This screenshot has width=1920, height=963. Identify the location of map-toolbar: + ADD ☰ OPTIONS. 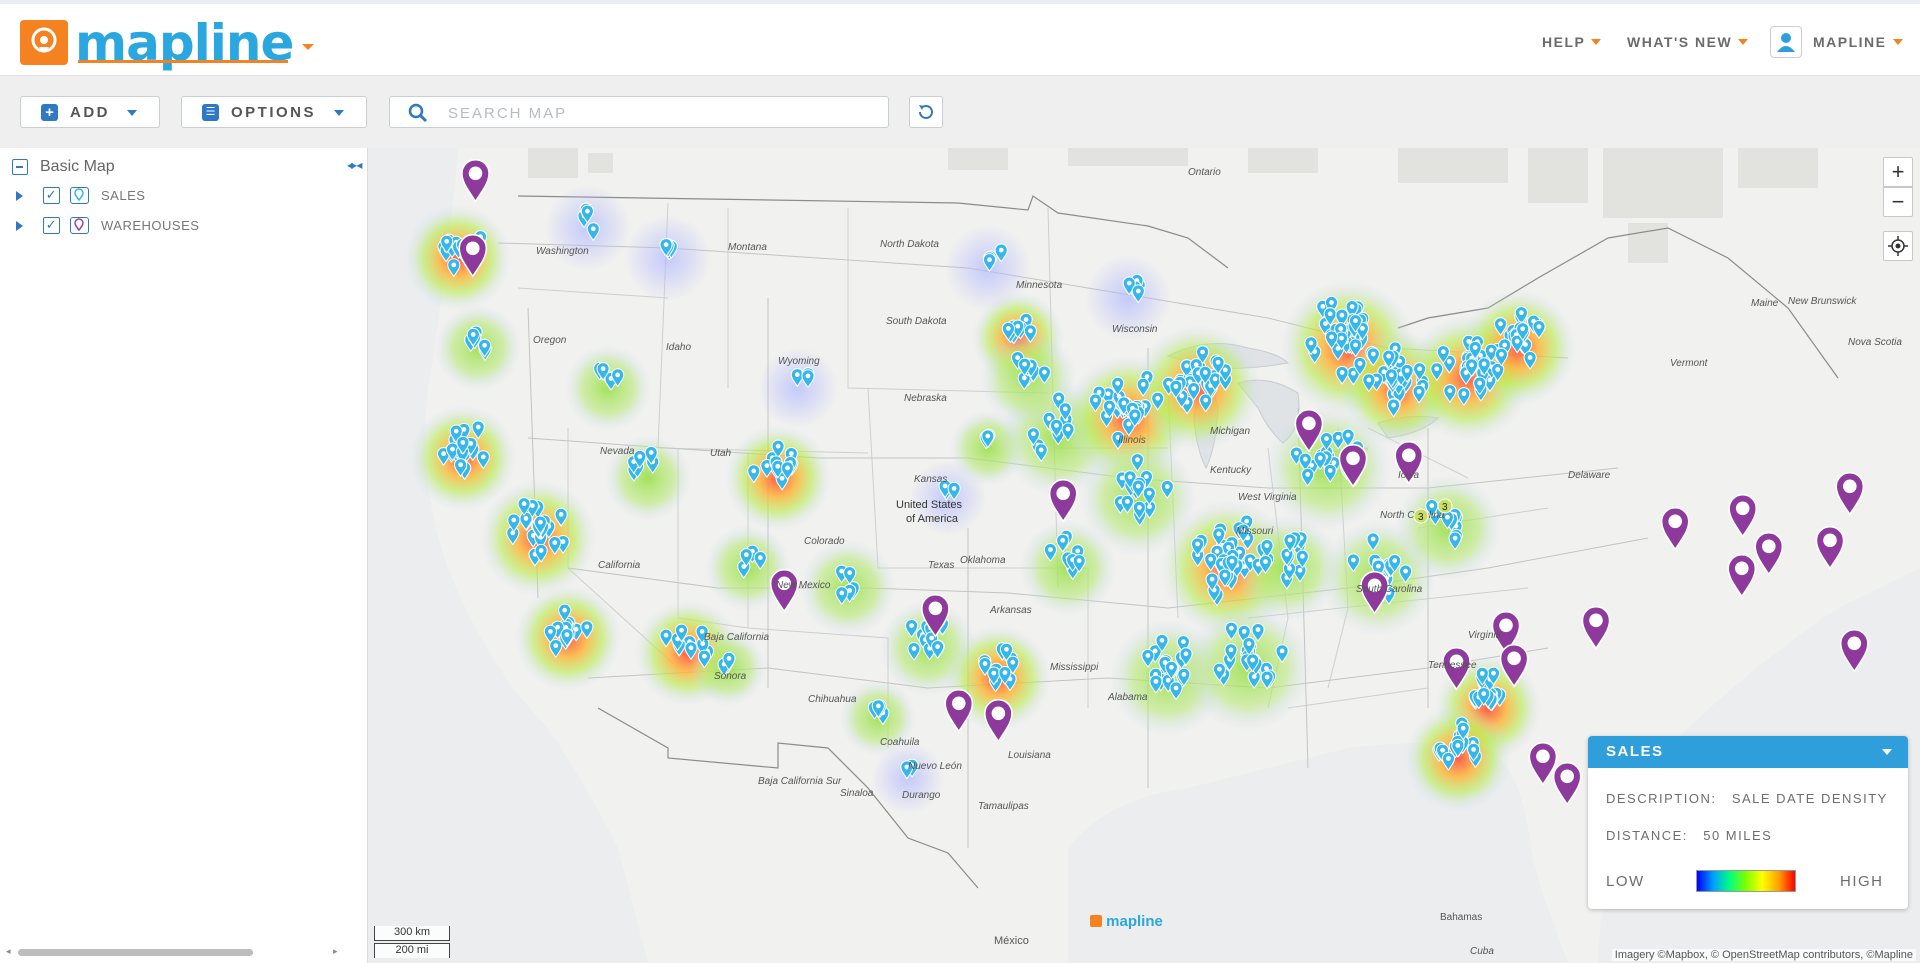
(960, 112).